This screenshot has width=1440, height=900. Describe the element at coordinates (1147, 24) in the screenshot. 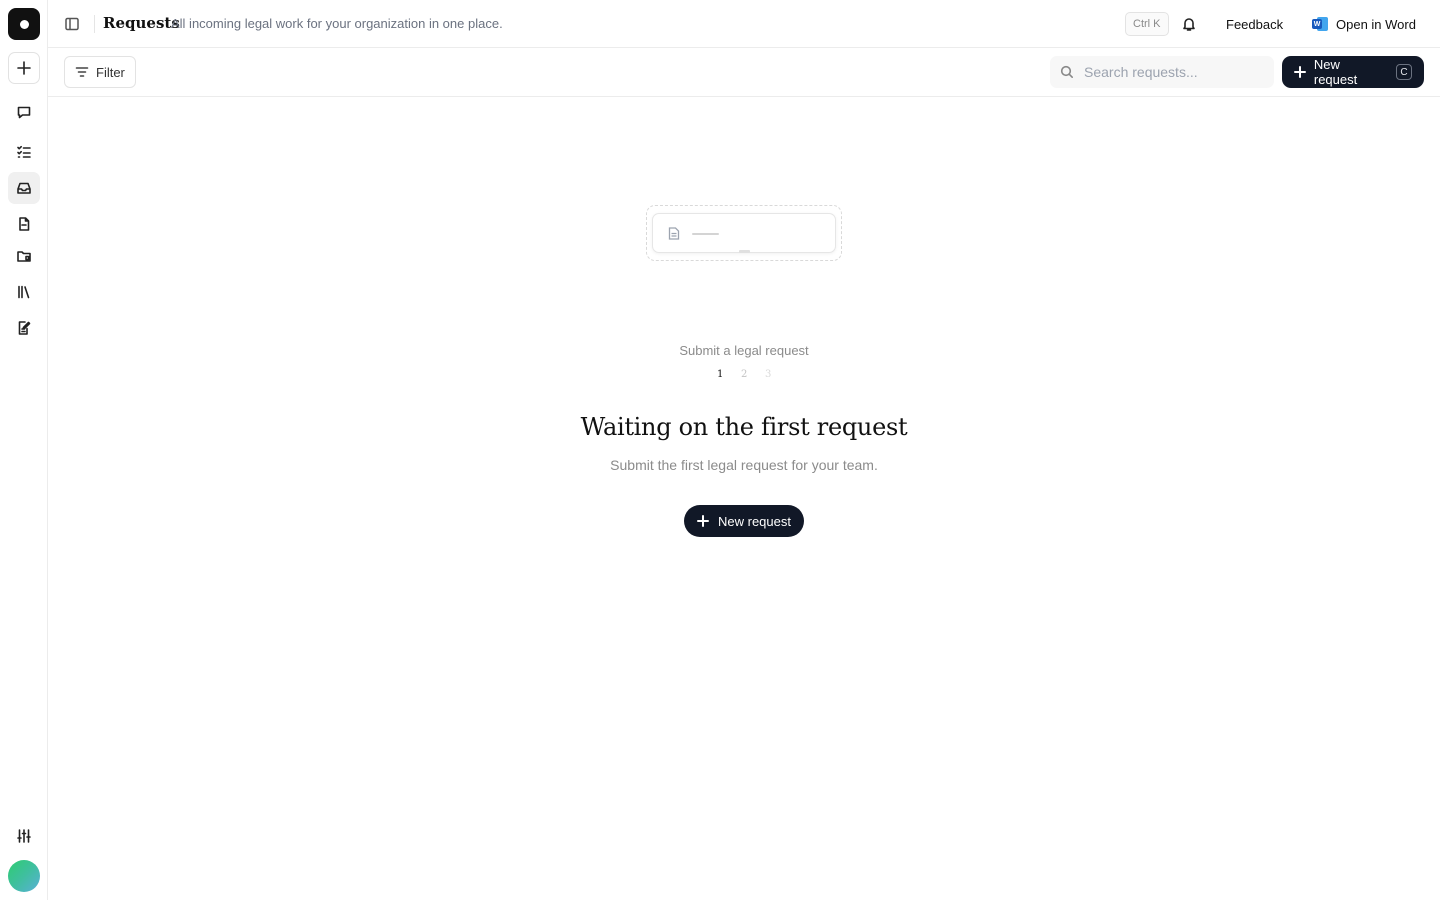

I see `command-palette-shortcut: Ctrl K` at that location.